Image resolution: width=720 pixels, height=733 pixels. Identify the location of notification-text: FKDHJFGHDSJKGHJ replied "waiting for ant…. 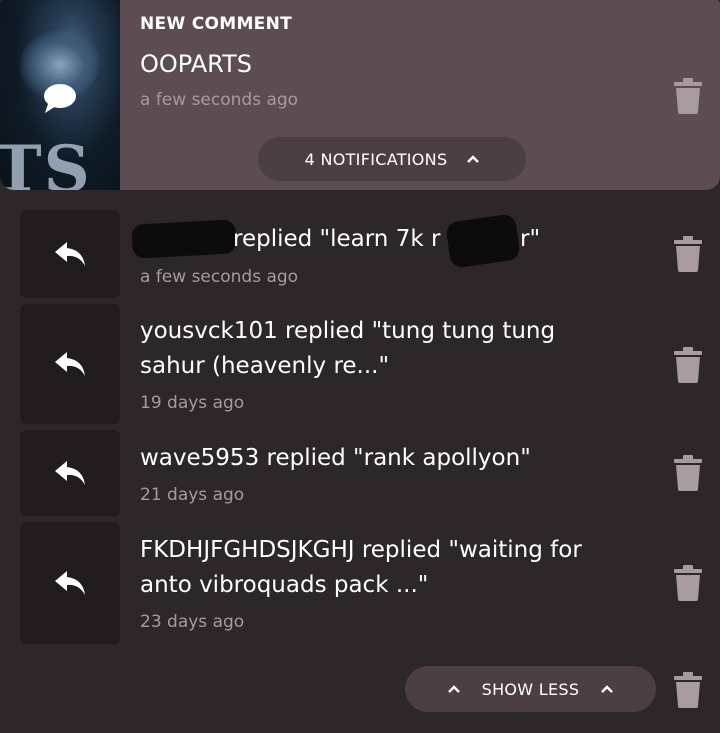
(361, 567).